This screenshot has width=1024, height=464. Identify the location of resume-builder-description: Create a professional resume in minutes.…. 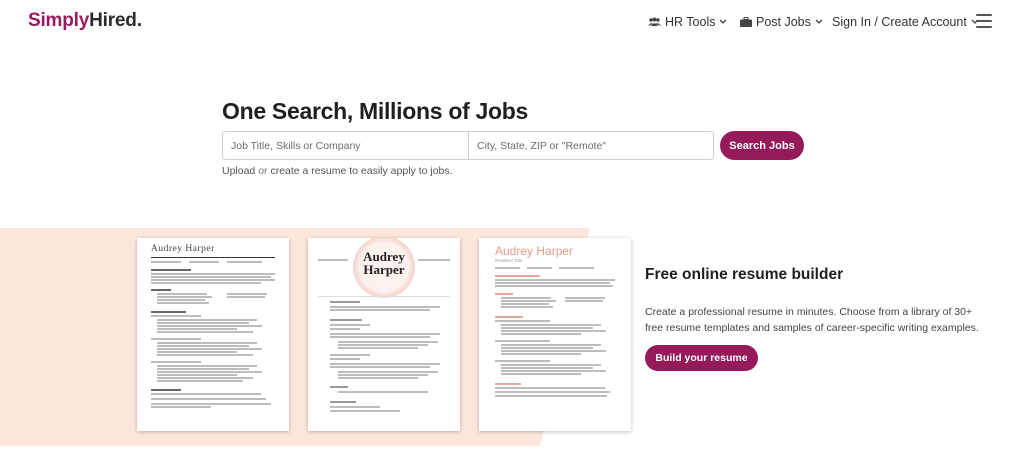
(812, 320).